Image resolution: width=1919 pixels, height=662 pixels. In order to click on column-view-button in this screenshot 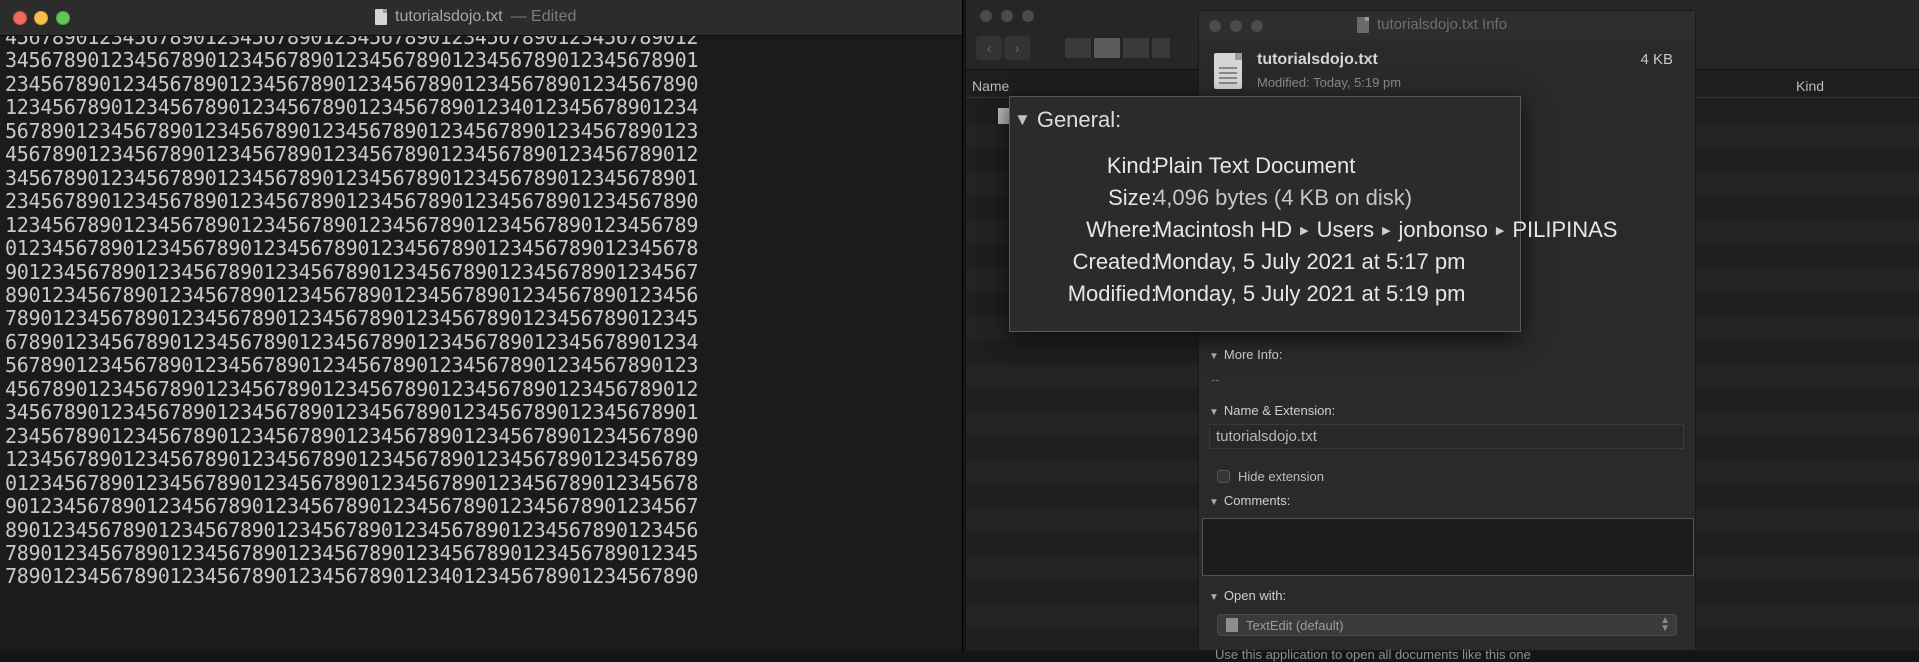, I will do `click(1136, 48)`.